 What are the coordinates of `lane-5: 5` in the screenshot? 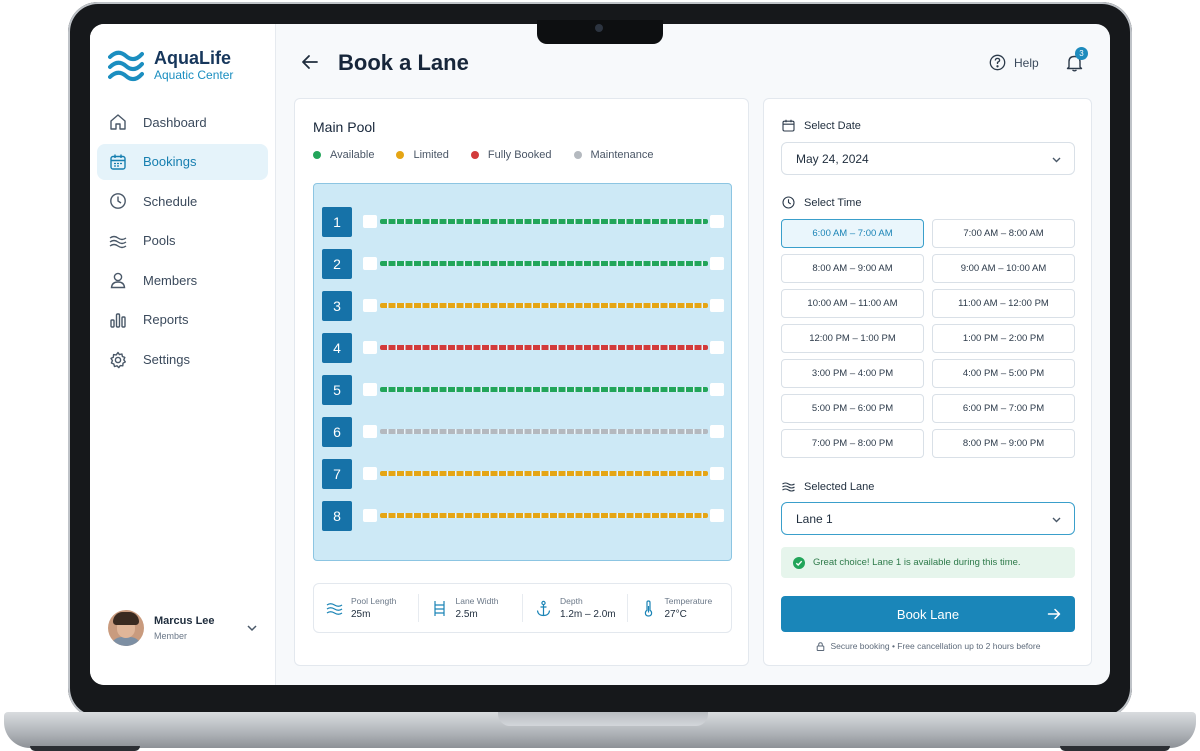 It's located at (524, 390).